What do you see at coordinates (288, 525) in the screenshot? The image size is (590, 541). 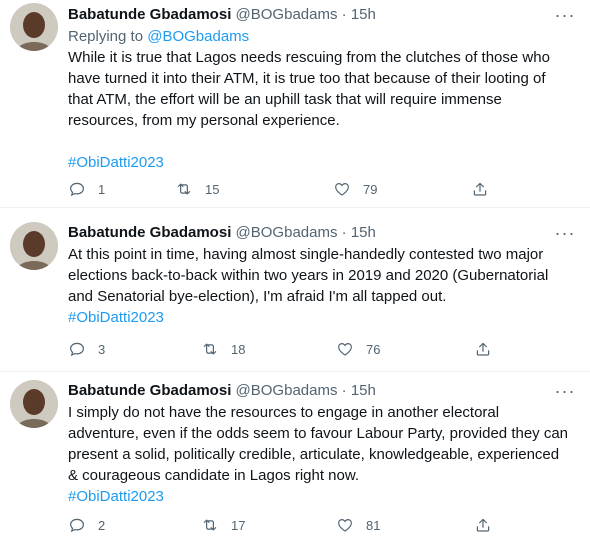 I see `tweet-actions: 2 17 81` at bounding box center [288, 525].